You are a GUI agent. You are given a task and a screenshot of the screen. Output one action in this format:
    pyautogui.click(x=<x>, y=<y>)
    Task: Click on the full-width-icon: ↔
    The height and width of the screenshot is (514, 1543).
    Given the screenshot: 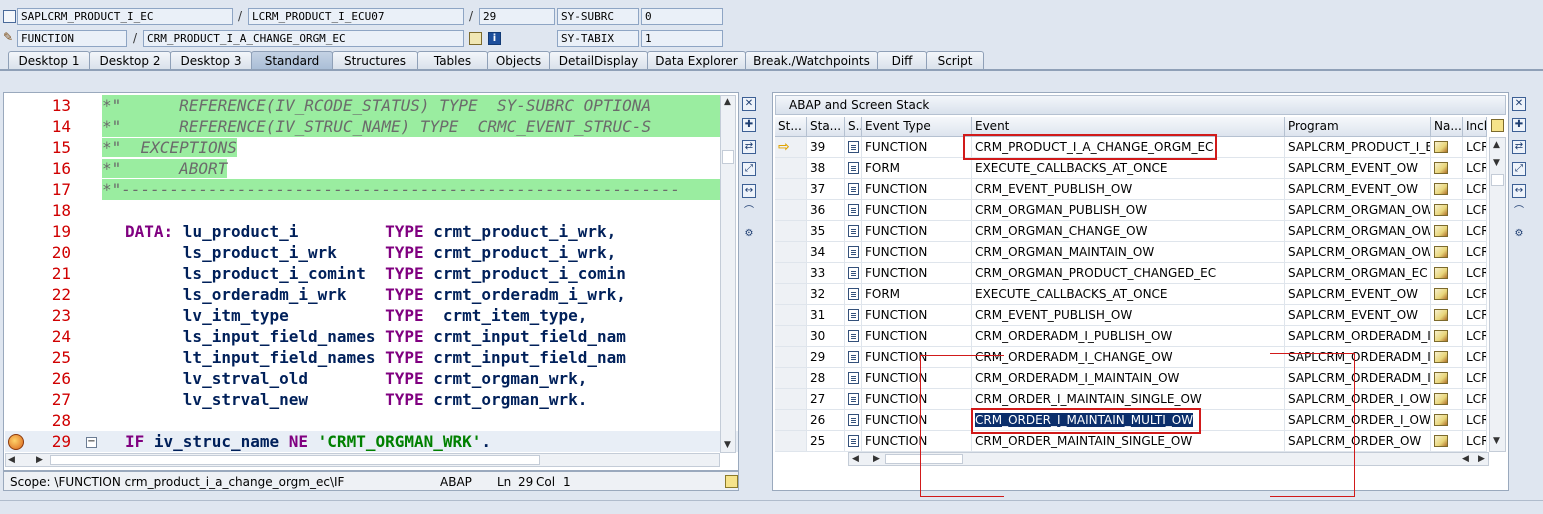 What is the action you would take?
    pyautogui.click(x=749, y=191)
    